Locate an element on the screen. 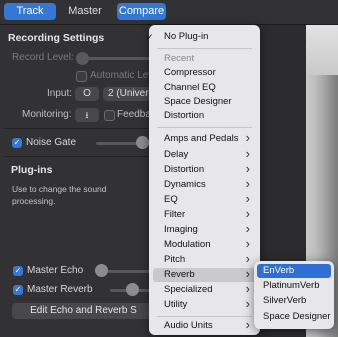  submenu-item-space-designer: Space Designer is located at coordinates (294, 317).